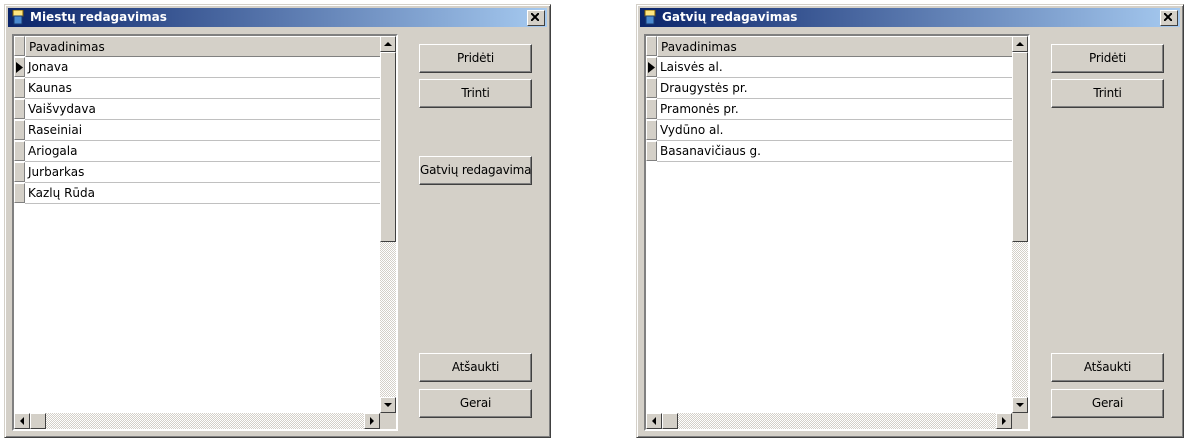  I want to click on table-row: Pramonės pr., so click(829, 109).